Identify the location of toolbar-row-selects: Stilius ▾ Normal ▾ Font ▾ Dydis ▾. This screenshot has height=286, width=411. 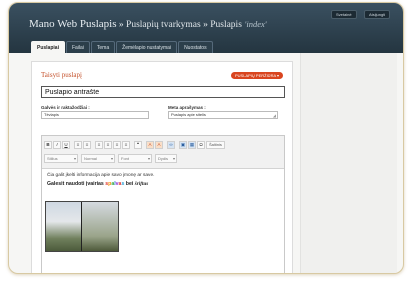
(112, 158).